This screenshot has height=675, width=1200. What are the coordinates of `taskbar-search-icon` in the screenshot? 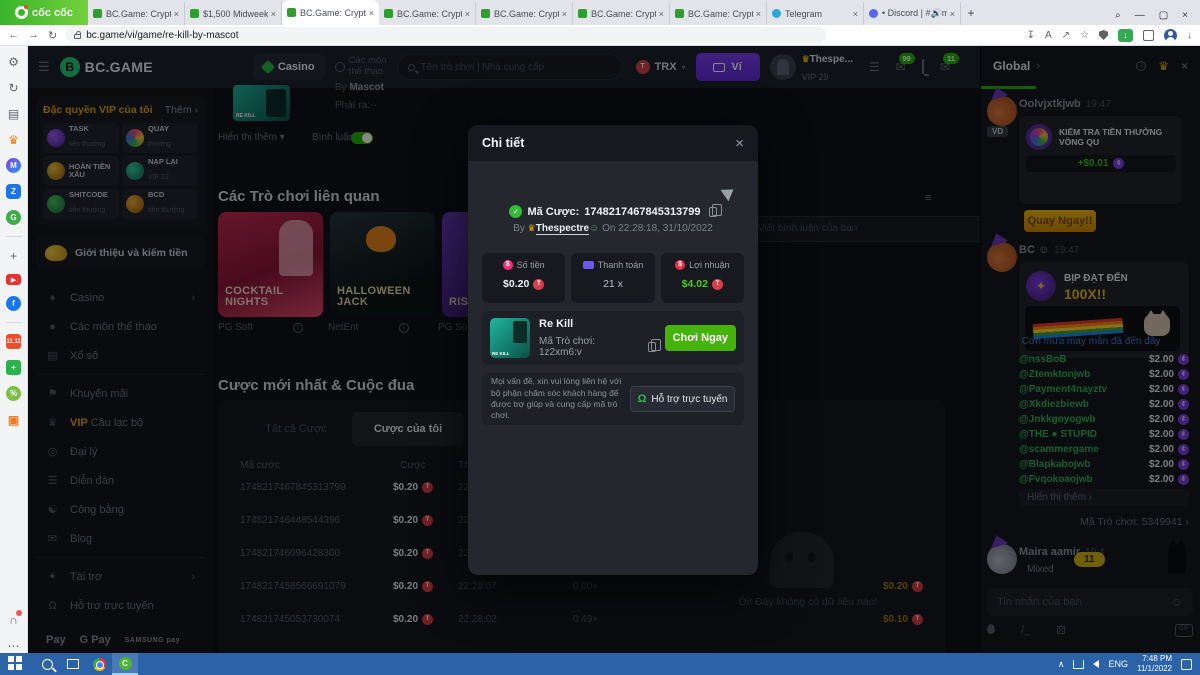 It's located at (47, 664).